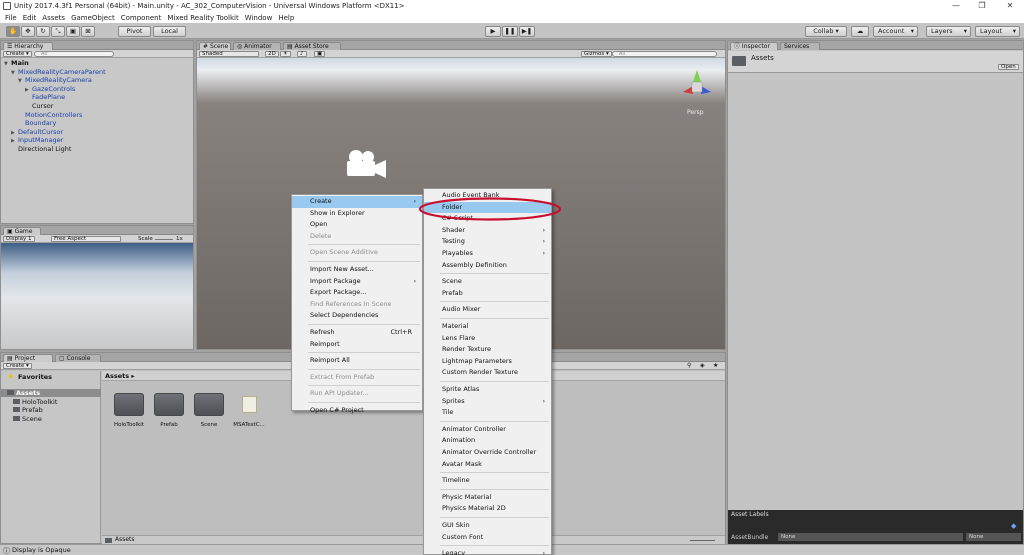 This screenshot has height=555, width=1024. Describe the element at coordinates (596, 54) in the screenshot. I see `gizmos-select: Gizmos ▾` at that location.